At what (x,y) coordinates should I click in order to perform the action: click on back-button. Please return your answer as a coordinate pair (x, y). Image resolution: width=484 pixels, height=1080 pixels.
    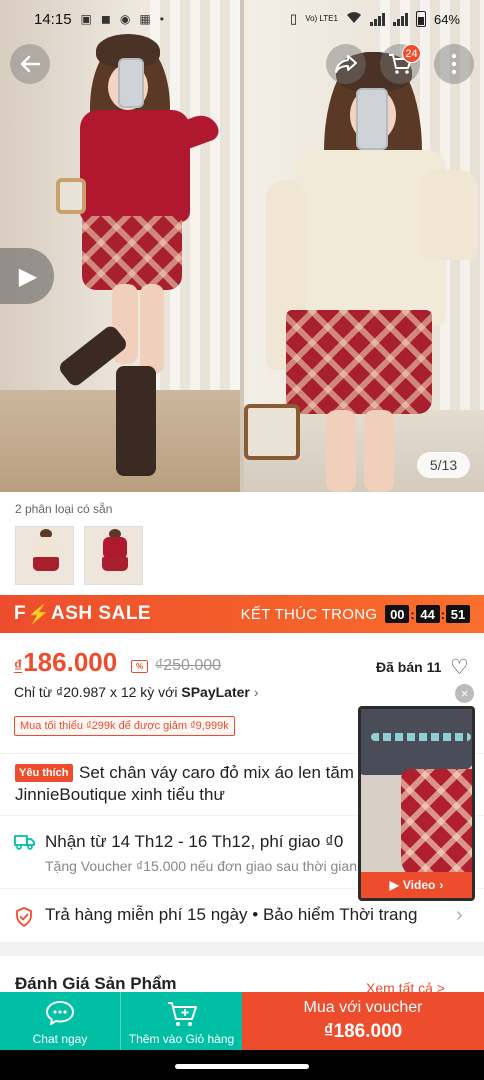
    Looking at the image, I should click on (30, 64).